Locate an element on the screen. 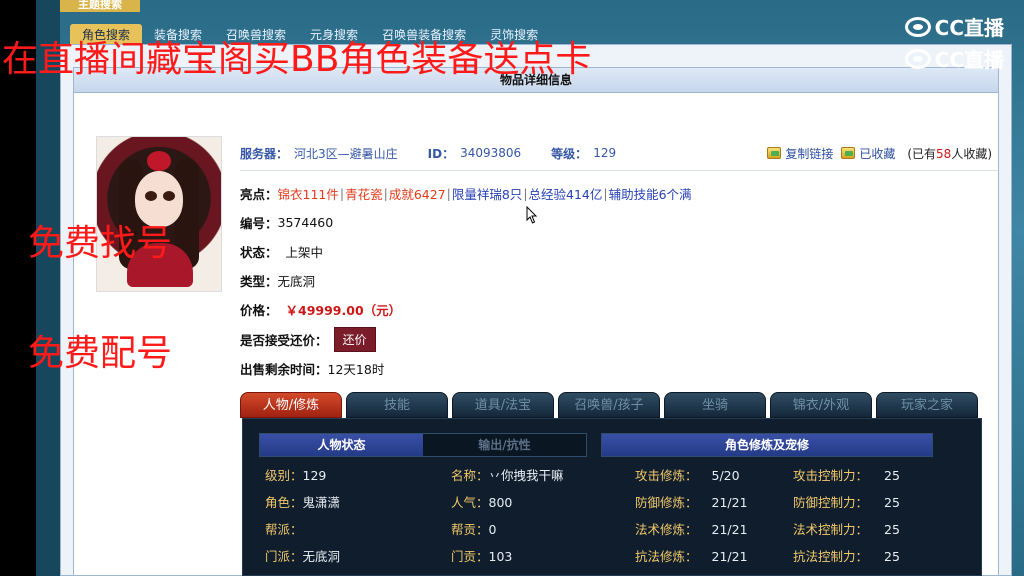 The width and height of the screenshot is (1024, 576). stat-role: 角色：鬼潇潇 is located at coordinates (302, 501).